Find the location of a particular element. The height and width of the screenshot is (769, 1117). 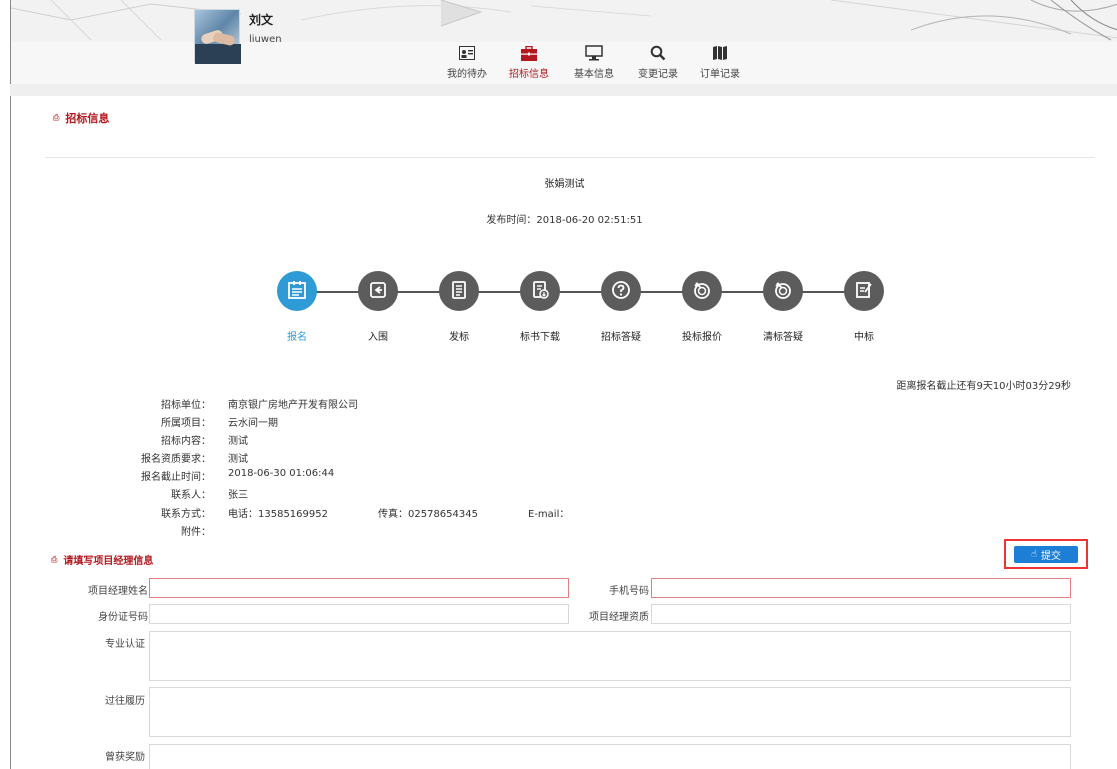

detail-label: 招标单位： is located at coordinates (186, 405).